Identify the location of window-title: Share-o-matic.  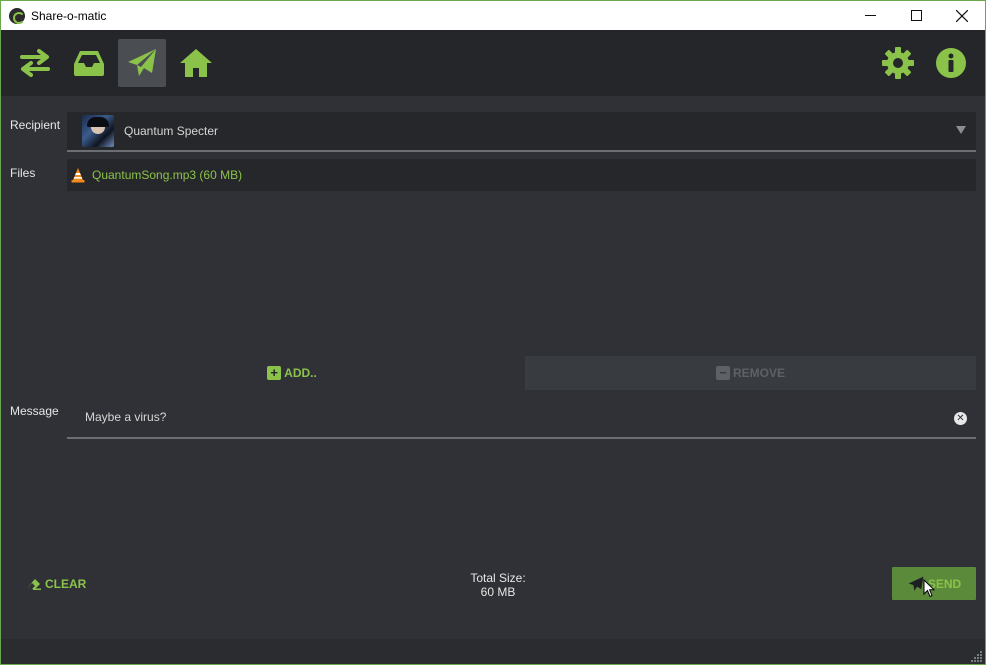
(69, 15).